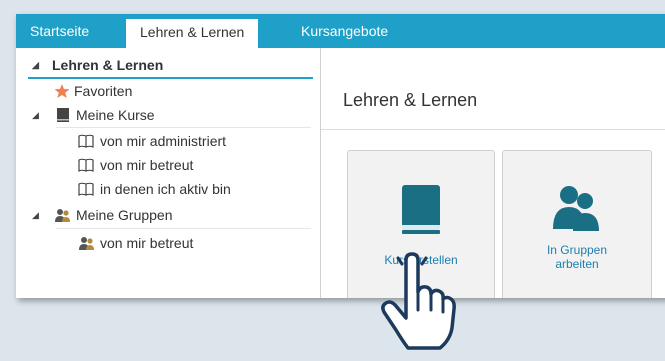 This screenshot has height=361, width=665. What do you see at coordinates (59, 31) in the screenshot?
I see `tab-startseite: Startseite` at bounding box center [59, 31].